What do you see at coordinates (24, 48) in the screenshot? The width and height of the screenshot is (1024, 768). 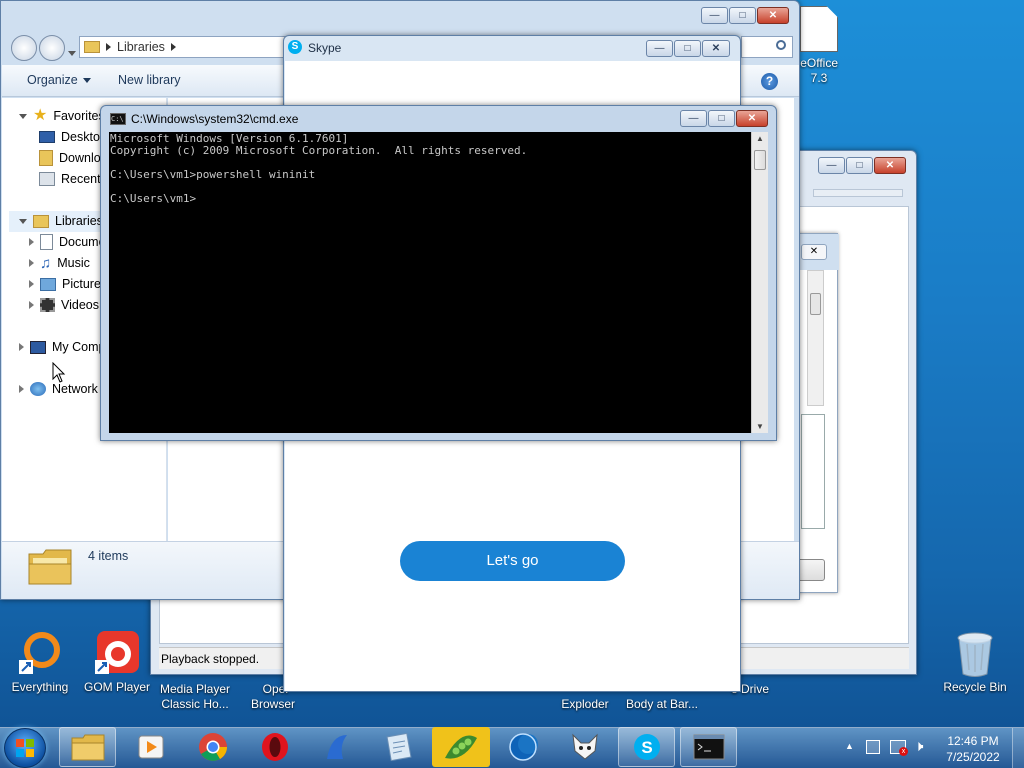 I see `back-button` at bounding box center [24, 48].